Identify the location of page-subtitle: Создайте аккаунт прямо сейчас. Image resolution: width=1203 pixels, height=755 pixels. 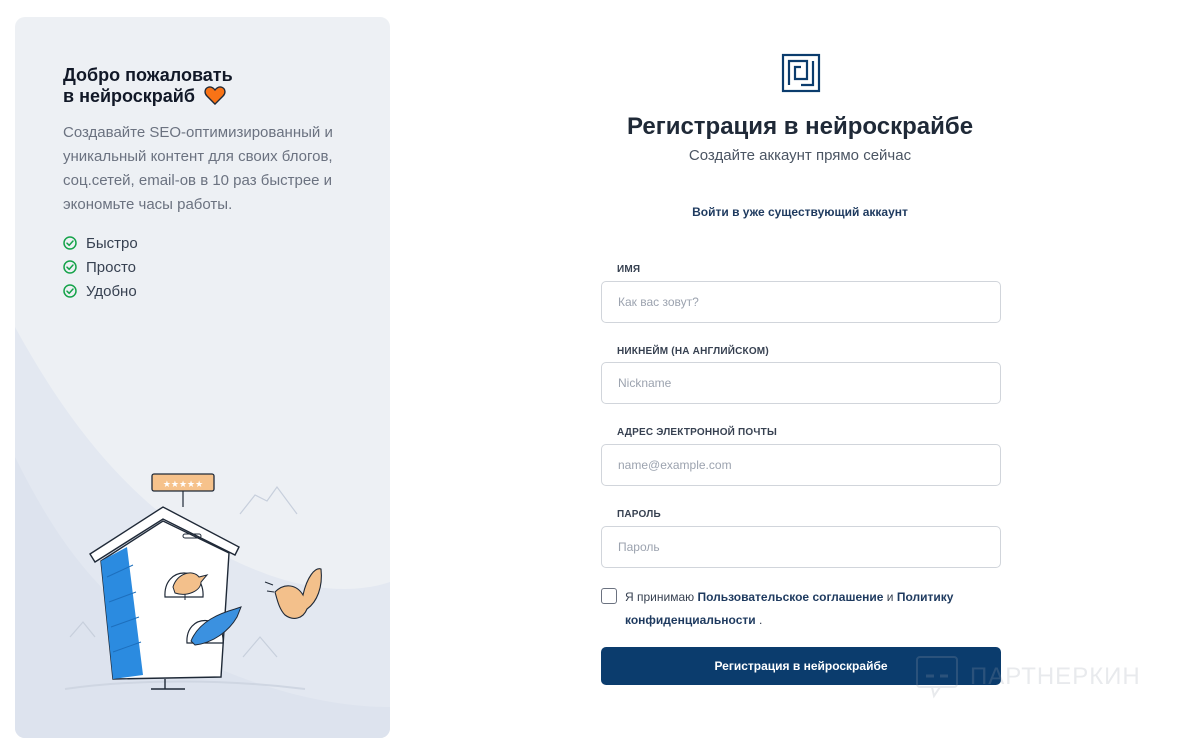
(800, 155).